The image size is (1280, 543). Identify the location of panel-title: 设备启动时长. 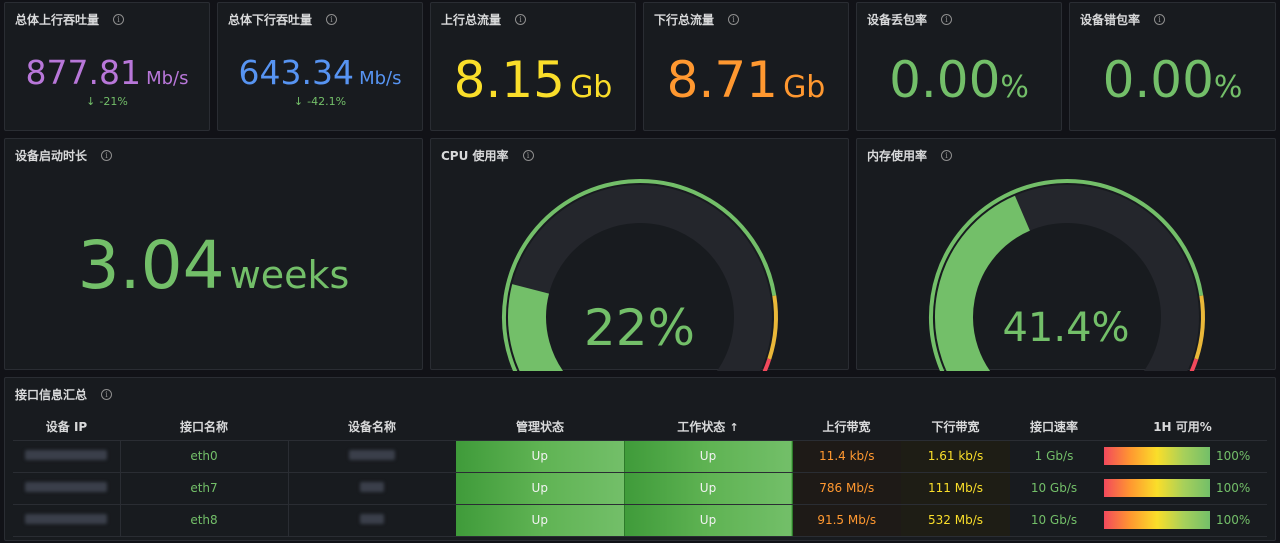
(51, 156).